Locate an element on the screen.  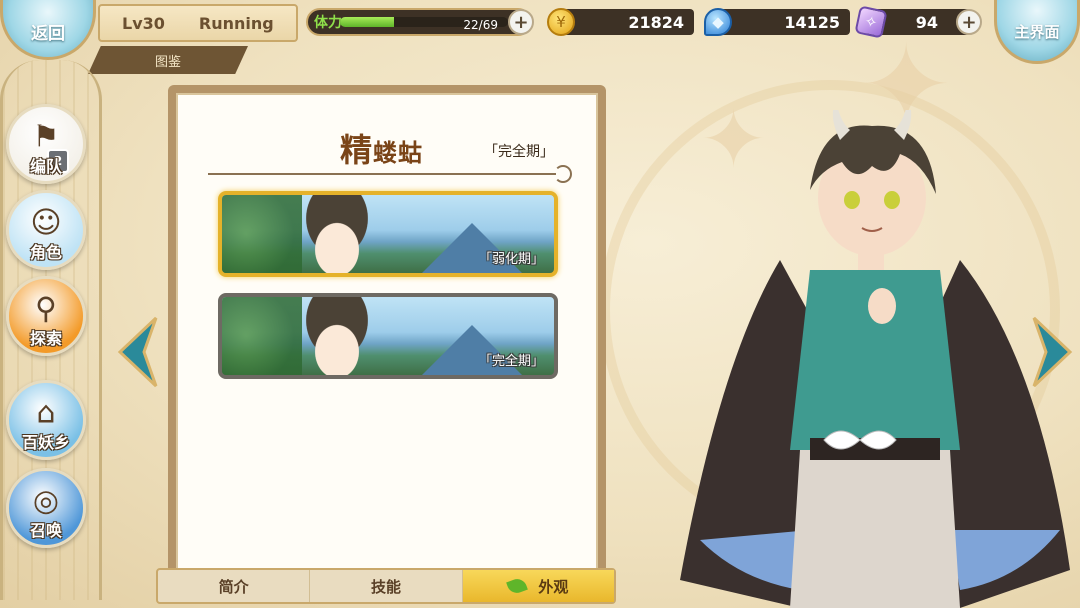
previous-arrow-icon is located at coordinates (138, 352).